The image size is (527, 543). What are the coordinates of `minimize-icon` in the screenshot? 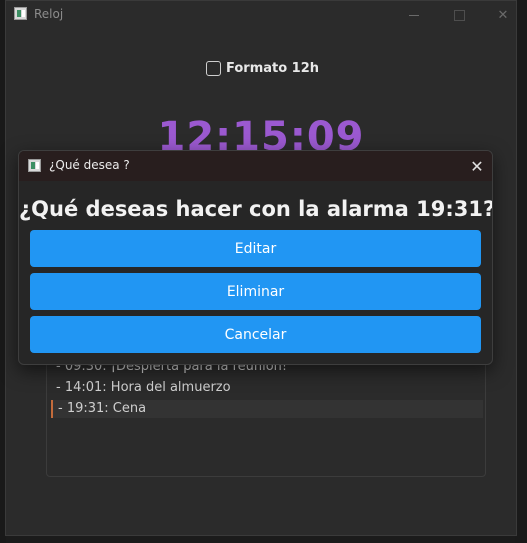 It's located at (414, 15).